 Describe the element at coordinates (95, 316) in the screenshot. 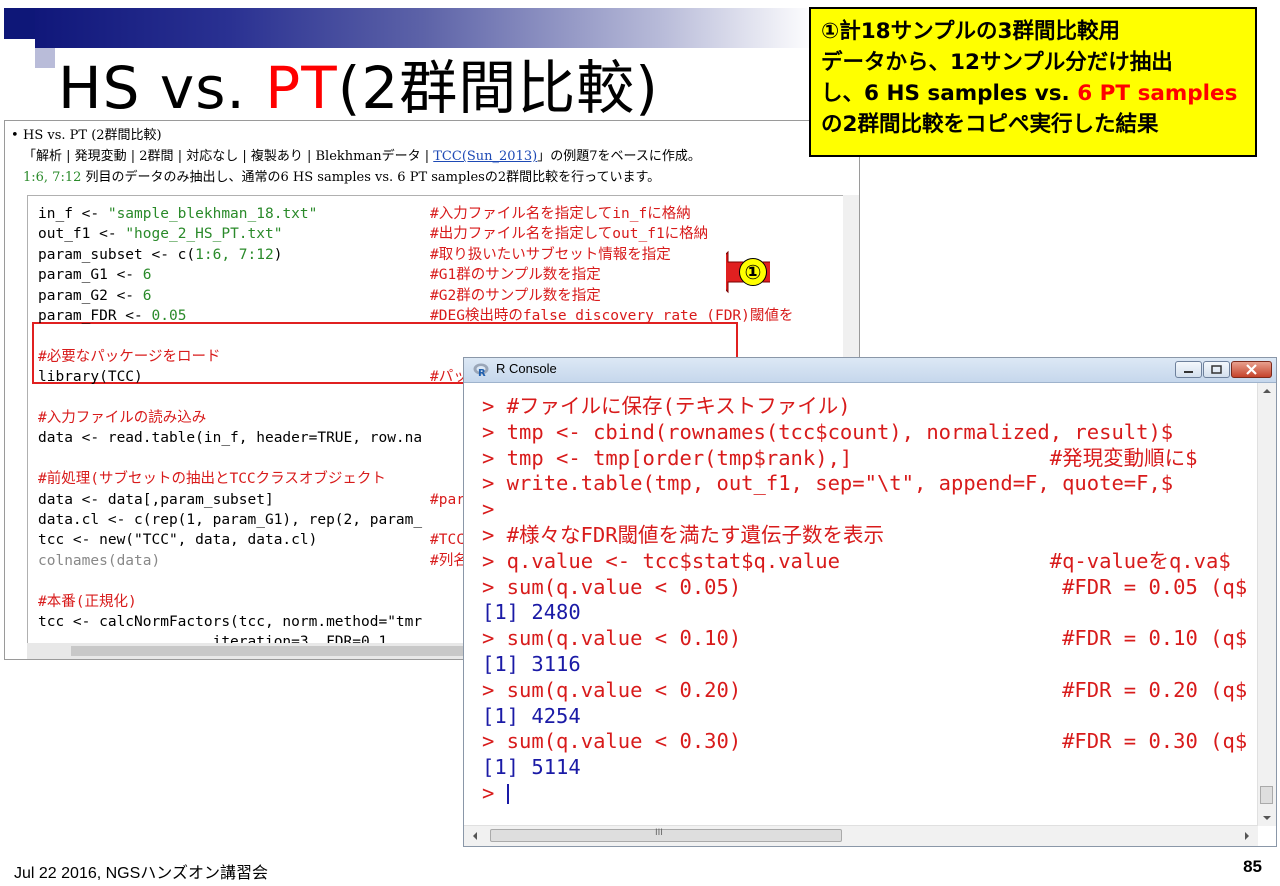

I see `code-text: param_FDR <-` at that location.